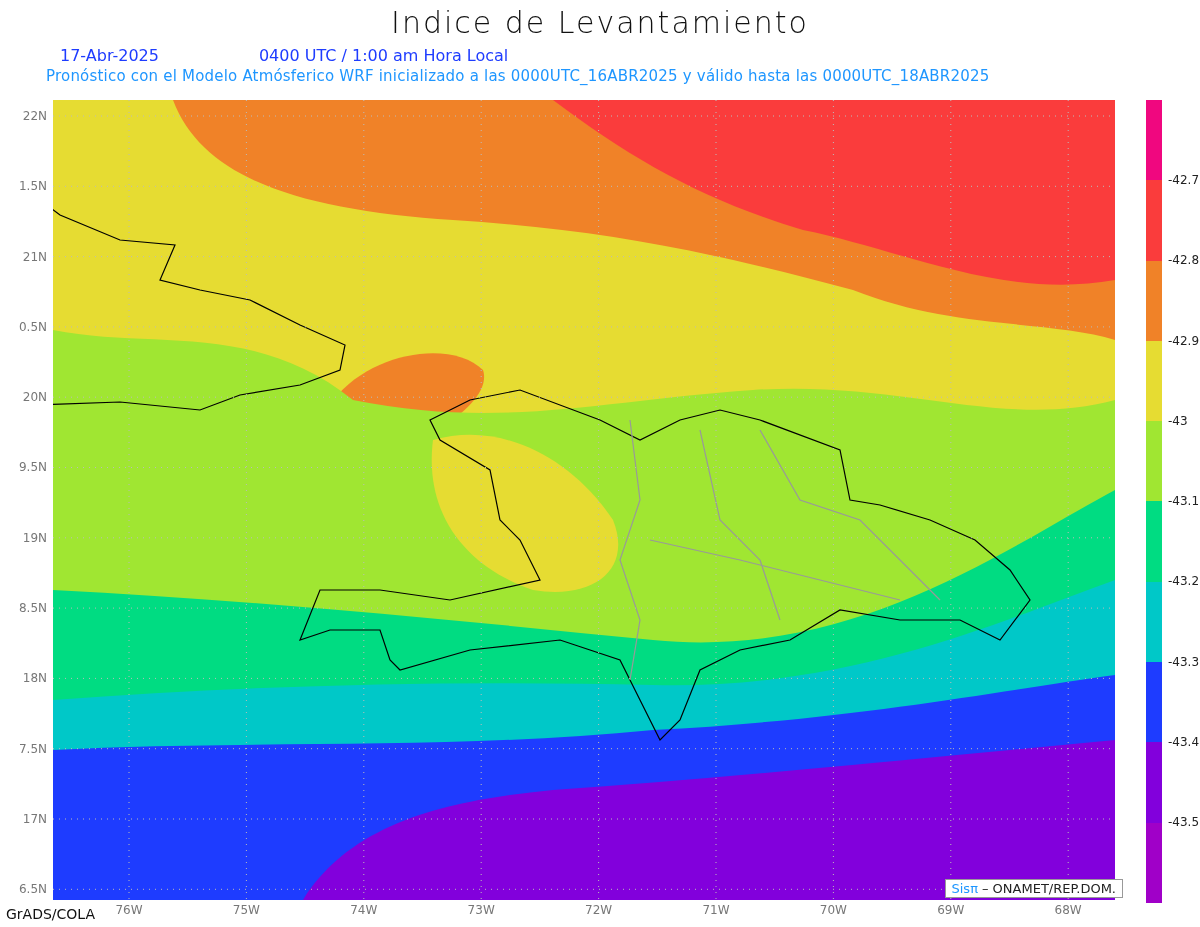 Image resolution: width=1200 pixels, height=927 pixels. Describe the element at coordinates (716, 910) in the screenshot. I see `longitude-label: 71W` at that location.